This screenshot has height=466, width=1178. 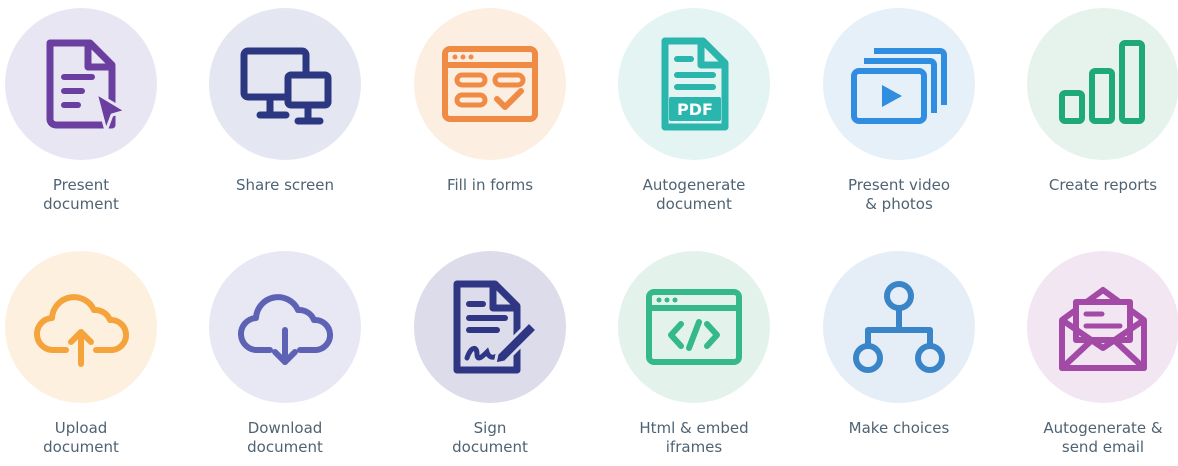 I want to click on feature-present-document: Present document, so click(x=88, y=115).